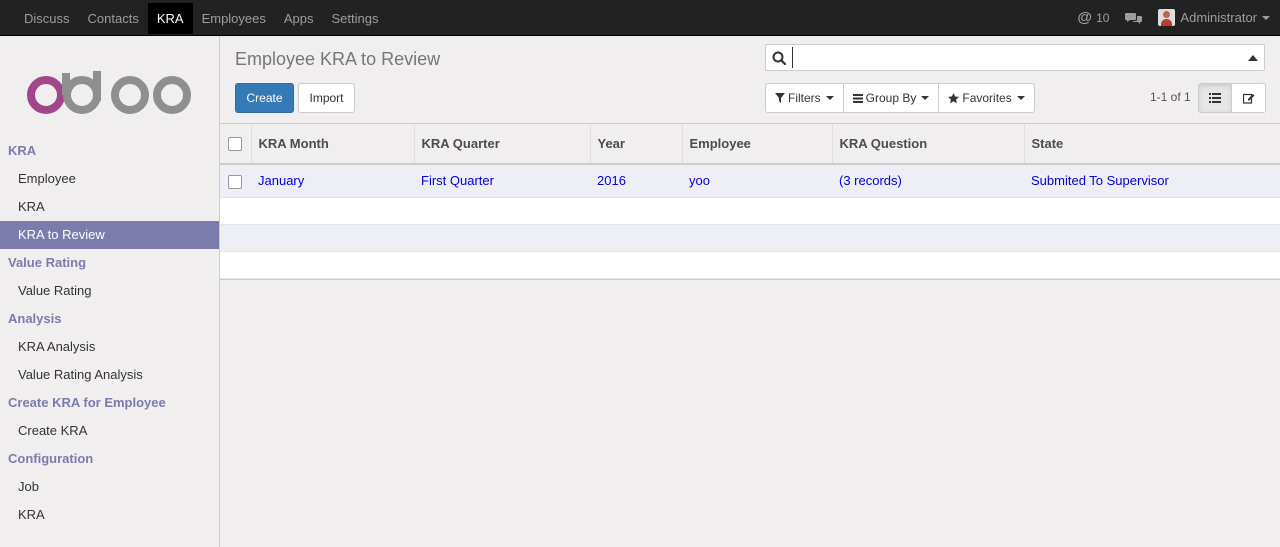 The width and height of the screenshot is (1280, 547). Describe the element at coordinates (1085, 17) in the screenshot. I see `at-icon: @` at that location.